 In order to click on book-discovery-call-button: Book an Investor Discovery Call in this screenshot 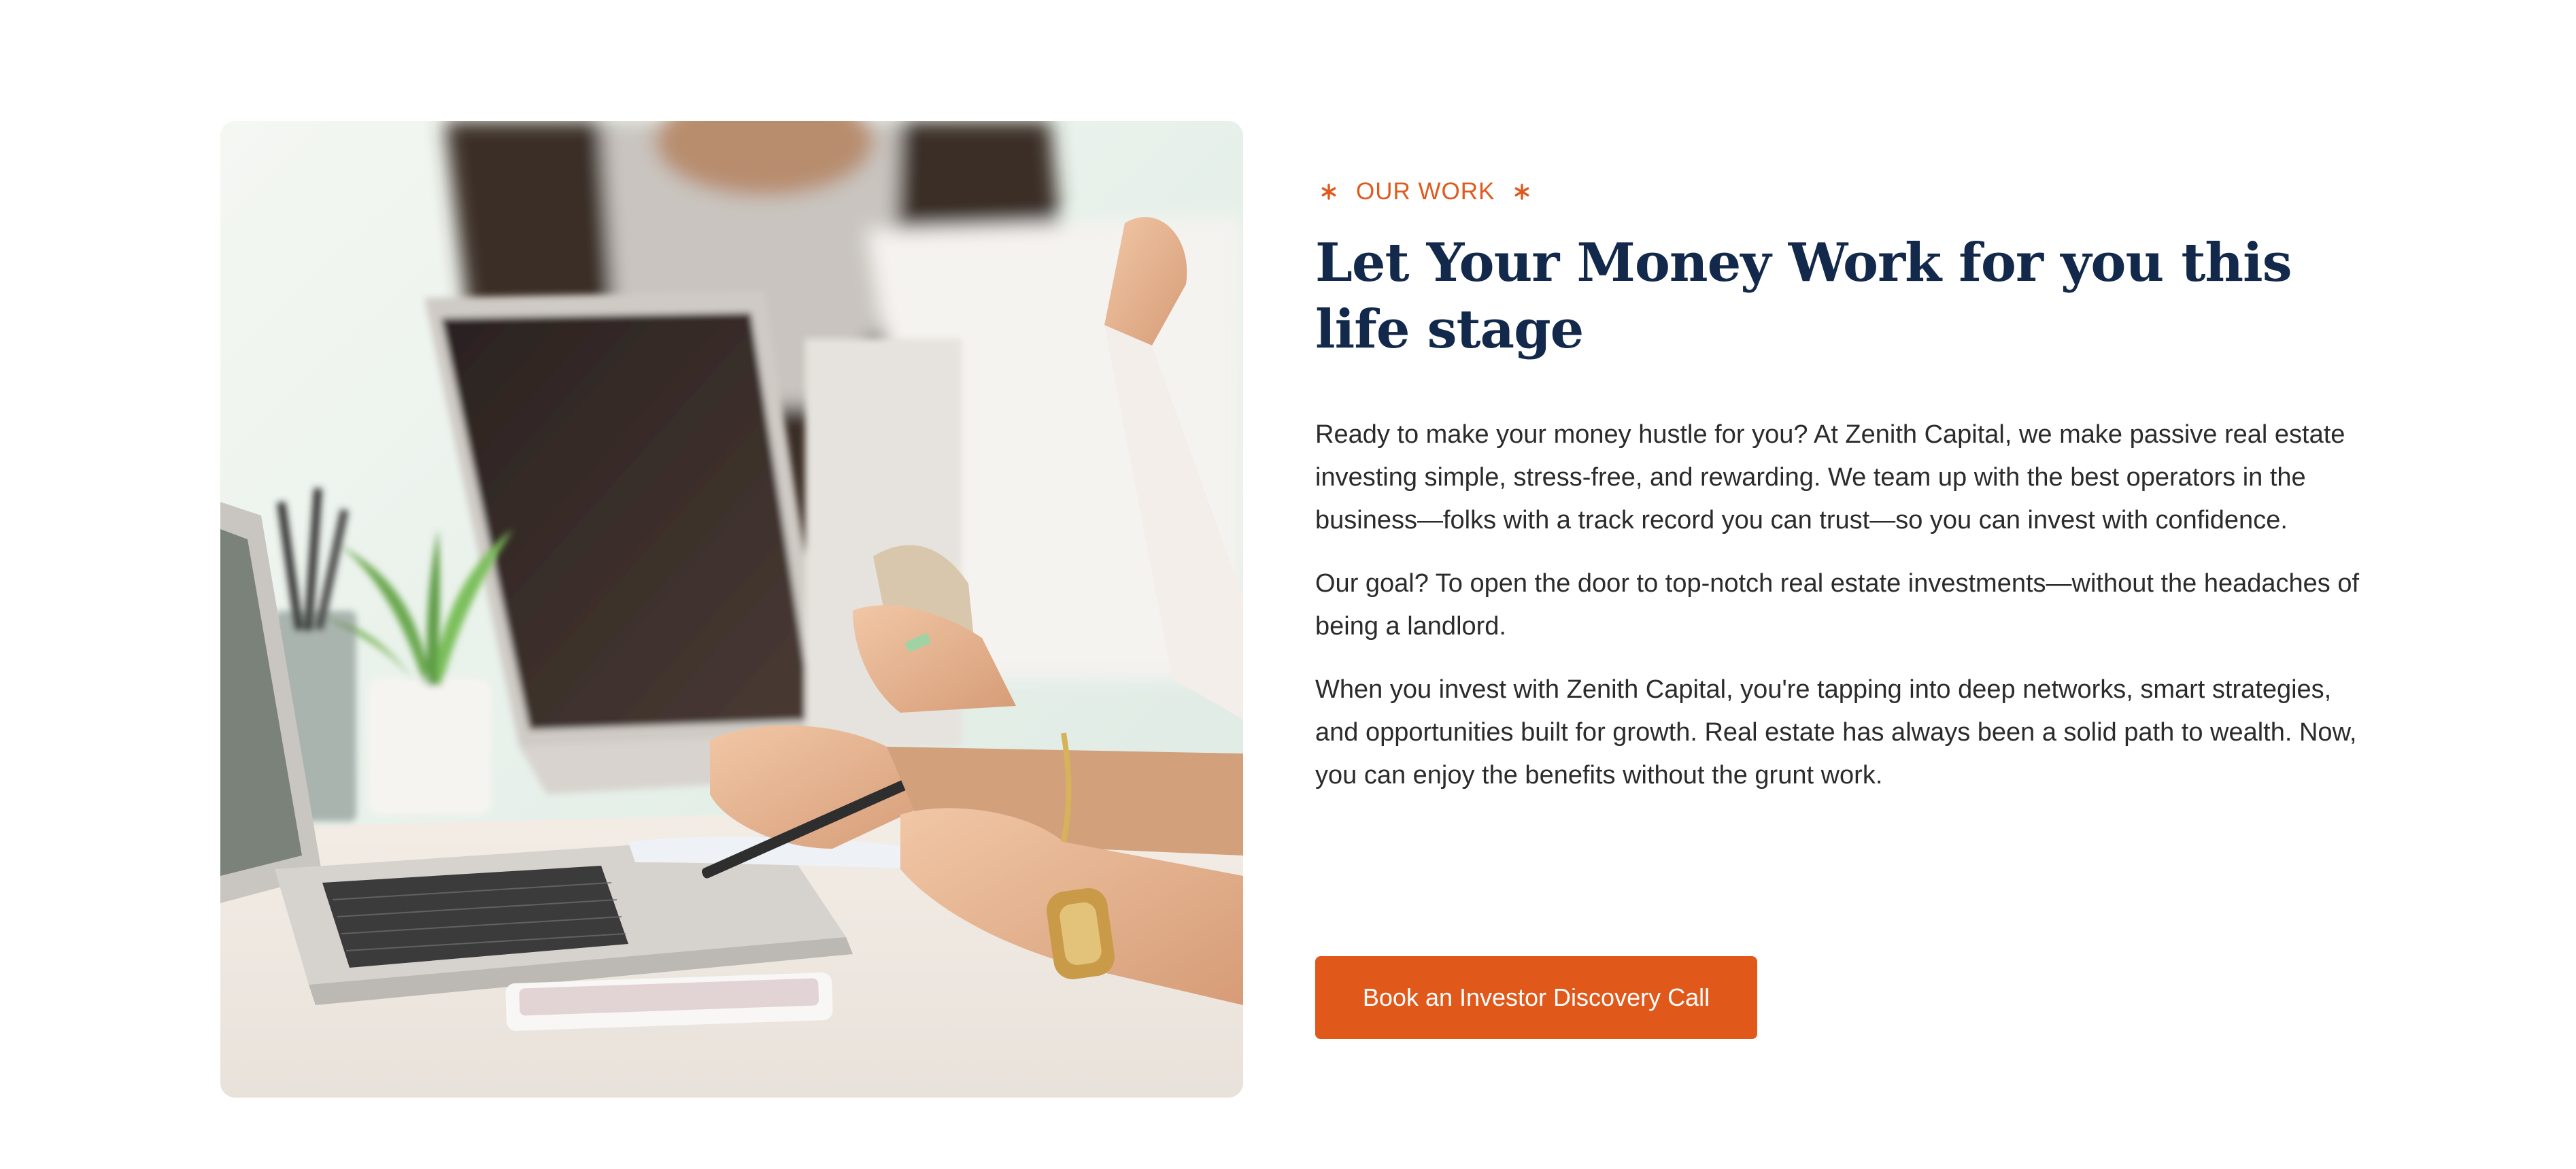, I will do `click(1536, 997)`.